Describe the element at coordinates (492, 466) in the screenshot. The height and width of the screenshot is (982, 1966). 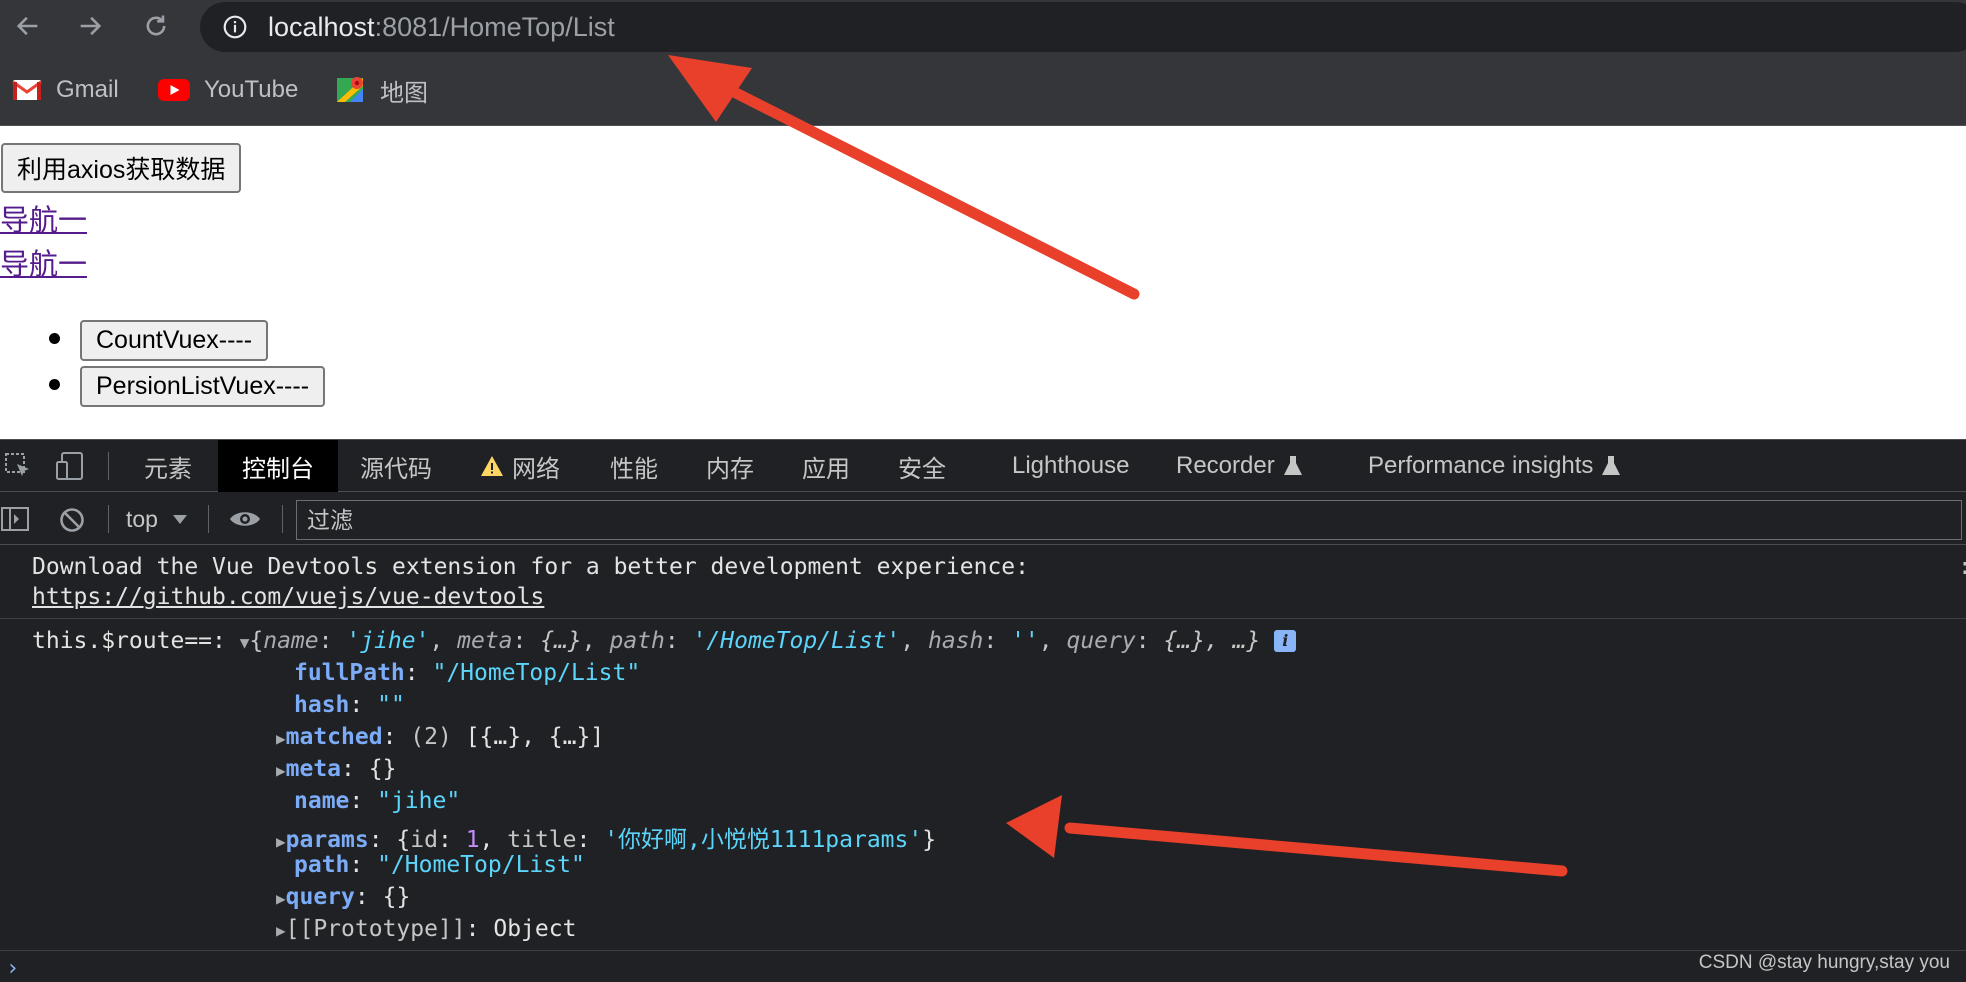
I see `warning-icon` at that location.